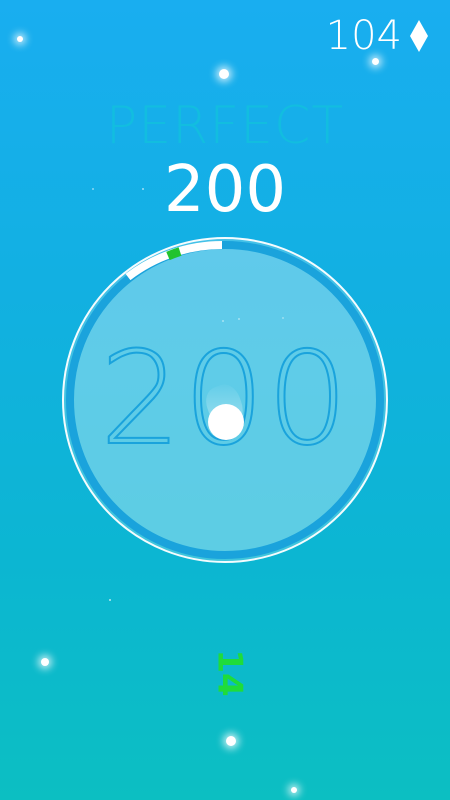 This screenshot has width=450, height=800. What do you see at coordinates (363, 36) in the screenshot?
I see `gem-count: 104` at bounding box center [363, 36].